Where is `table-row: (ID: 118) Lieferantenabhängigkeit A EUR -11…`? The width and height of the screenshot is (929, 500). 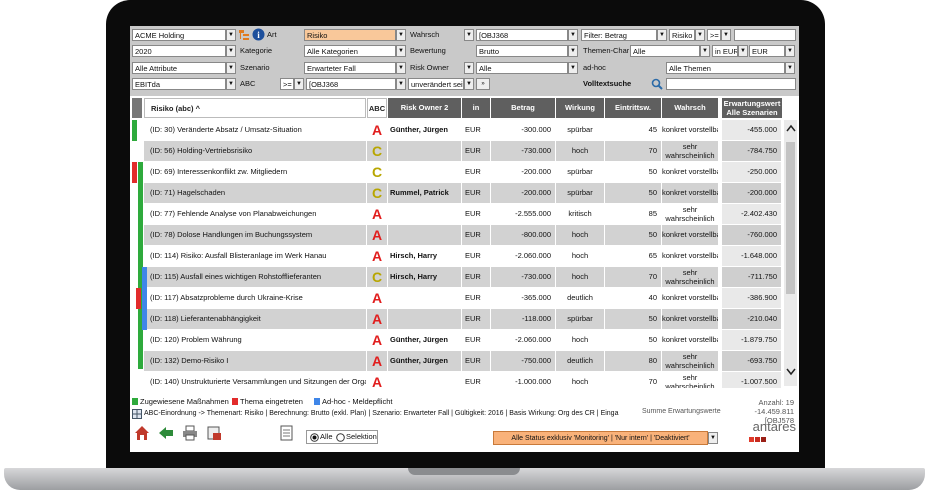
table-row: (ID: 118) Lieferantenabhängigkeit A EUR -11… is located at coordinates (457, 319).